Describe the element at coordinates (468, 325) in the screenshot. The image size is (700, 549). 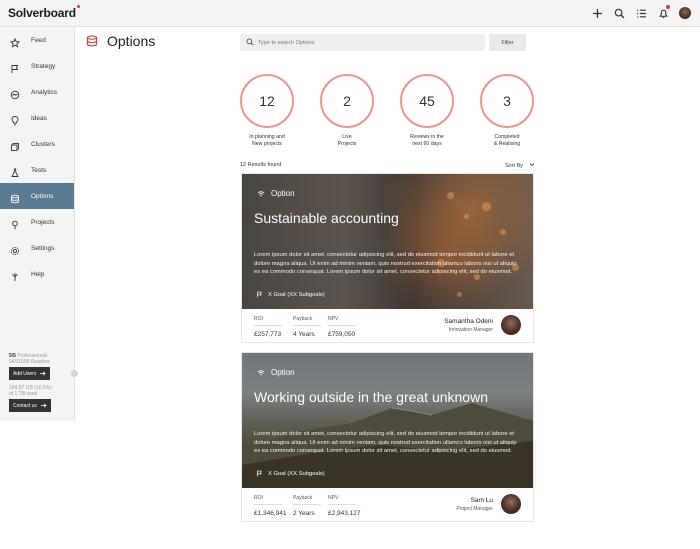
I see `card-owner: Samantha Odeni Innovation Manager` at that location.